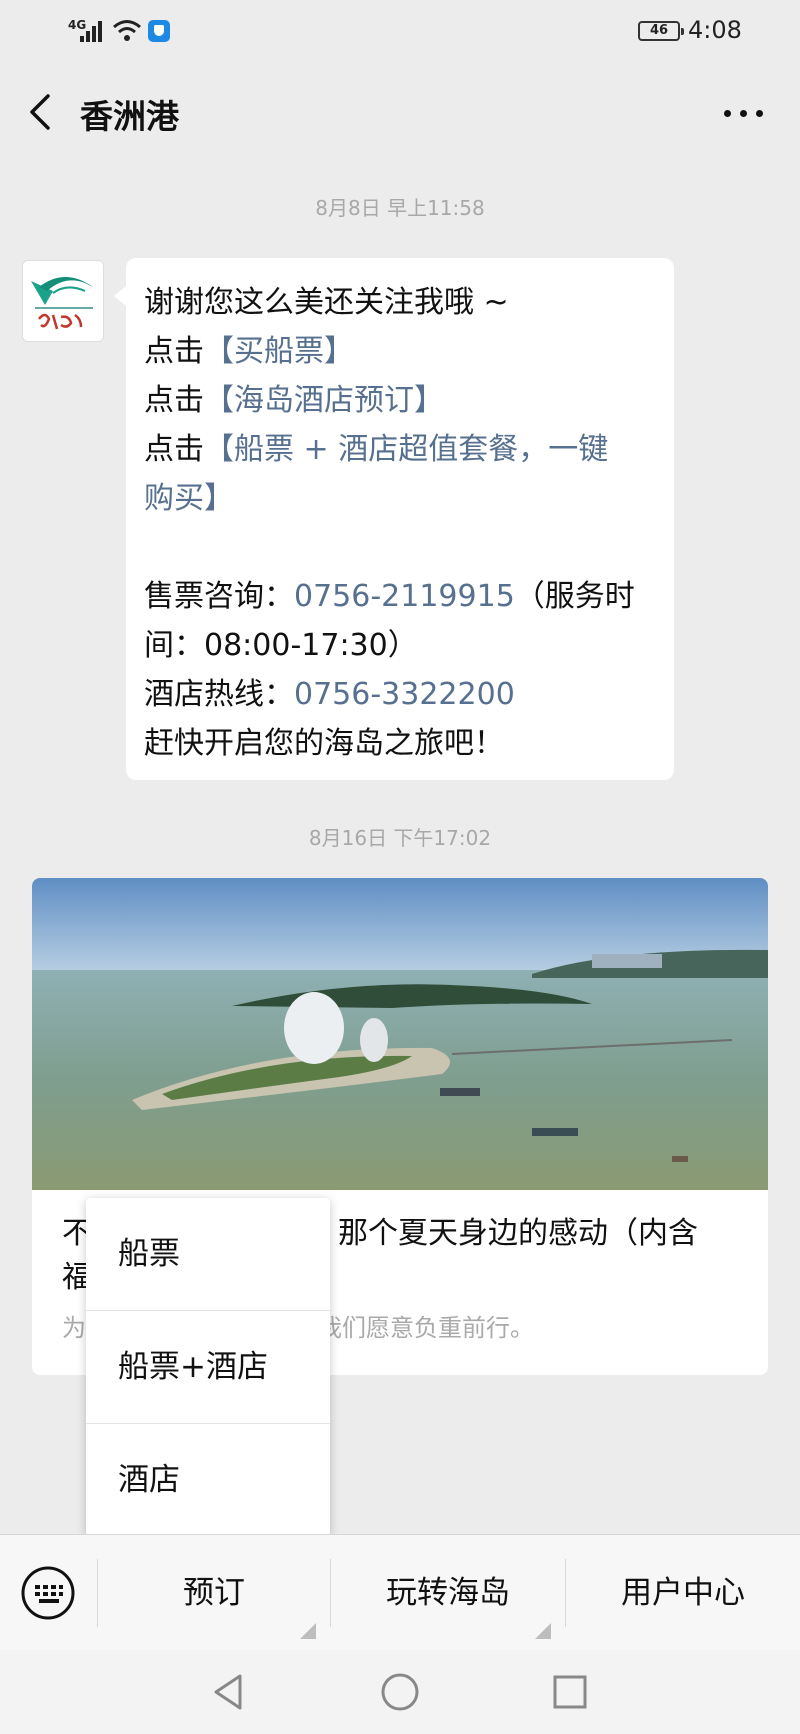  I want to click on menu-island-tour-label: 玩转海岛, so click(448, 1593).